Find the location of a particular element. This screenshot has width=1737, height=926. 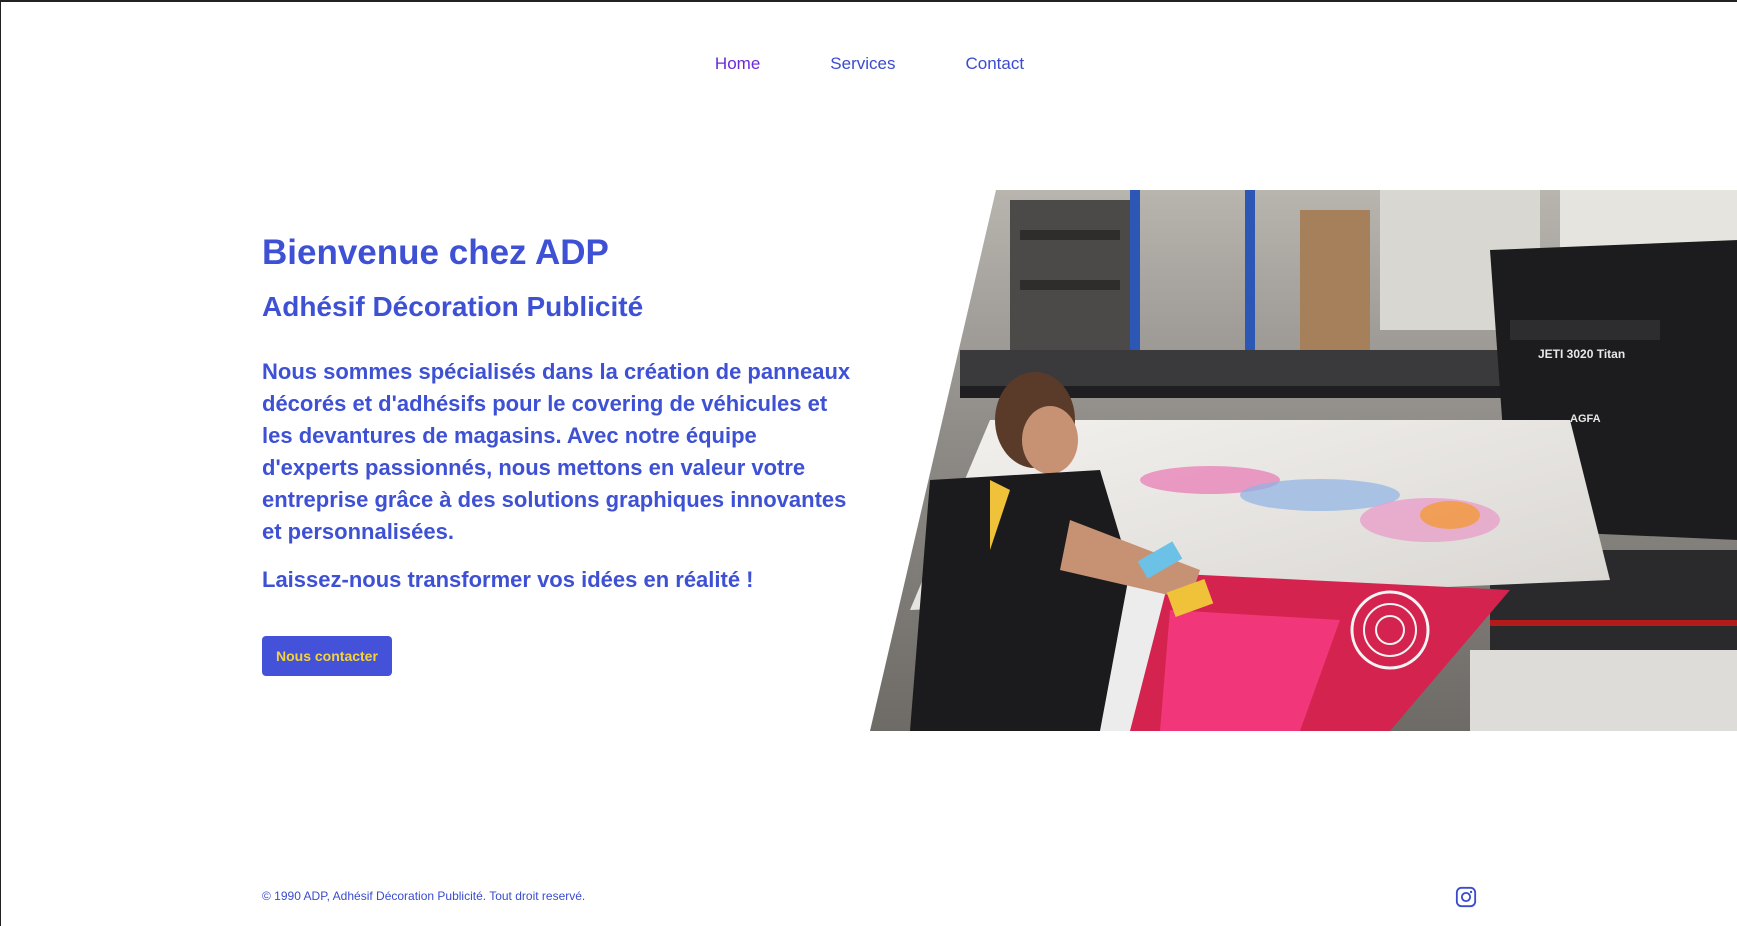

hero-title: Bienvenue chez ADP is located at coordinates (435, 252).